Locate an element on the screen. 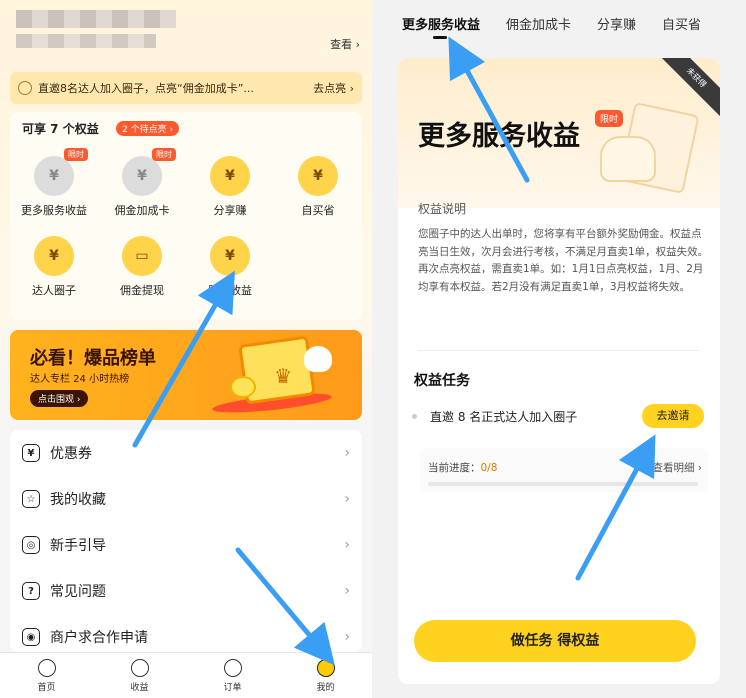 The image size is (746, 698). invite-promo-bar: 直邀8名达人加入圈子，点亮“佣金加成卡”... 去点亮 › is located at coordinates (186, 88).